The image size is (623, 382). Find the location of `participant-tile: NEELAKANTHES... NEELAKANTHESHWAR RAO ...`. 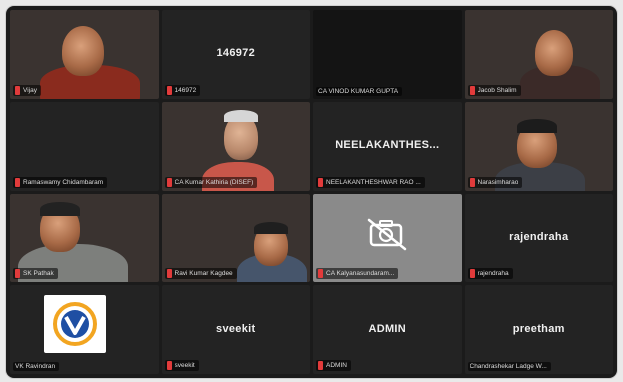

participant-tile: NEELAKANTHES... NEELAKANTHESHWAR RAO ... is located at coordinates (387, 146).